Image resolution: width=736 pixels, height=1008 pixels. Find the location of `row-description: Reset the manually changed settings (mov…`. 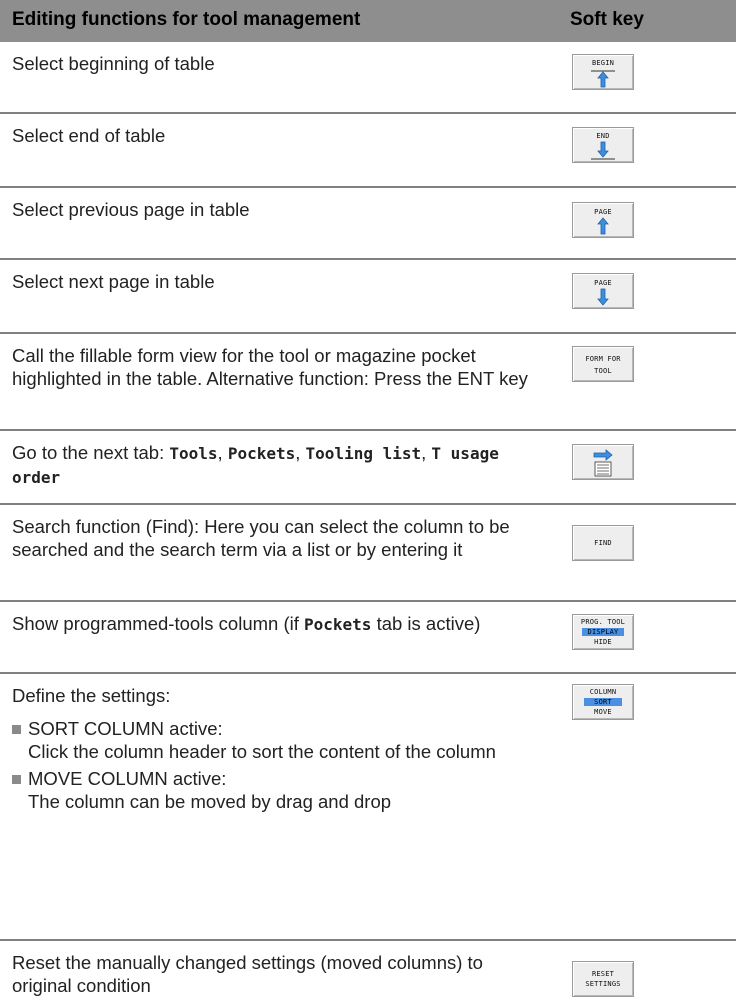

row-description: Reset the manually changed settings (mov… is located at coordinates (247, 974).